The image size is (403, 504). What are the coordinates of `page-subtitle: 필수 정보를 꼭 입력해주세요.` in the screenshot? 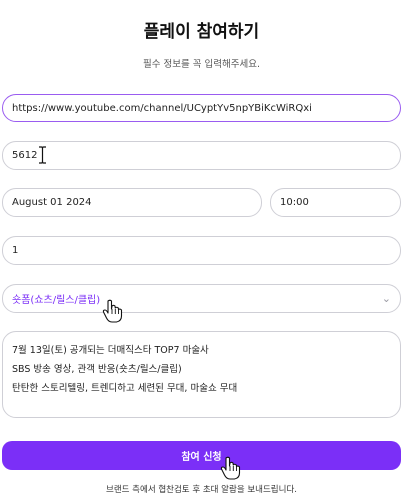 It's located at (201, 64).